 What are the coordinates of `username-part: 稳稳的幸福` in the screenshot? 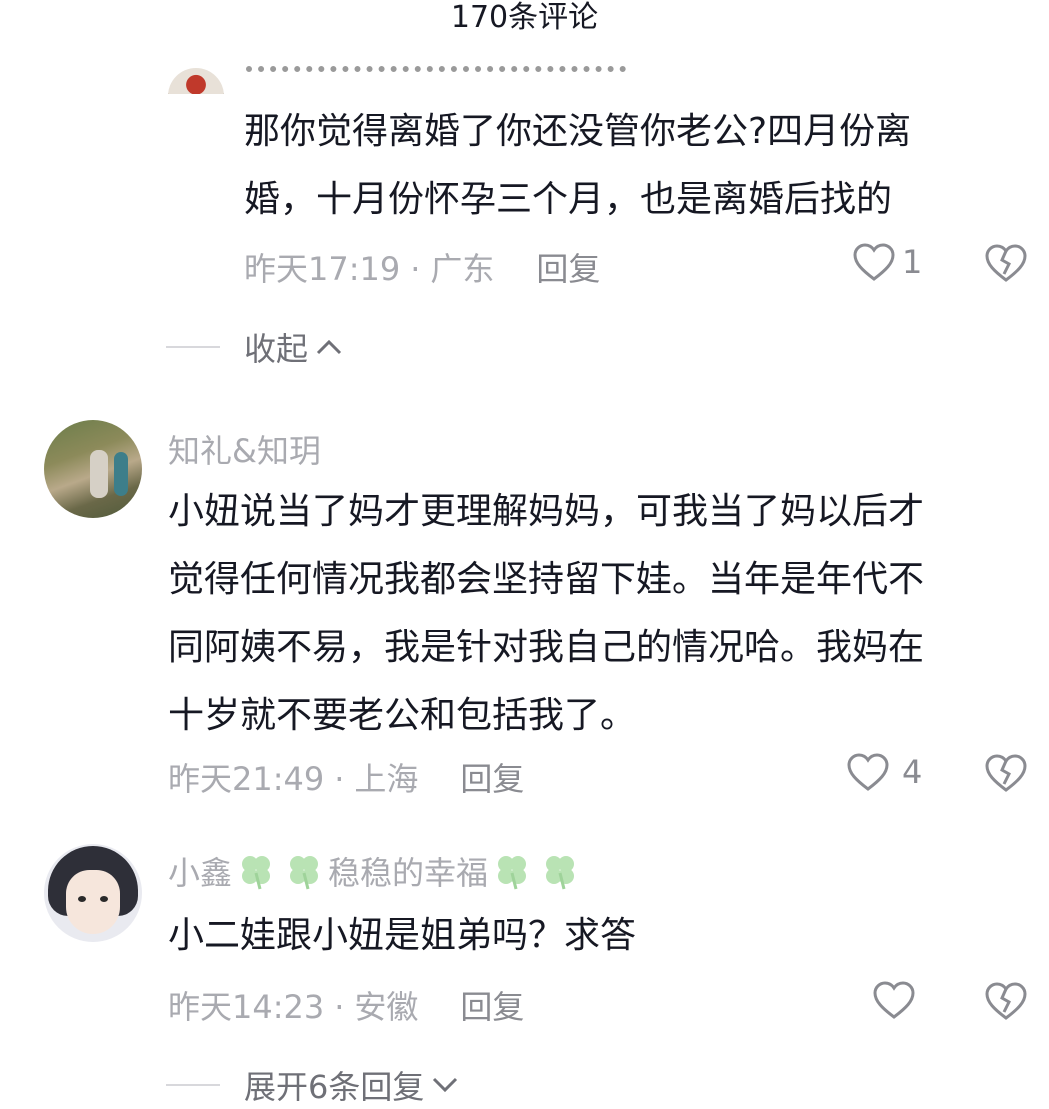 It's located at (408, 873).